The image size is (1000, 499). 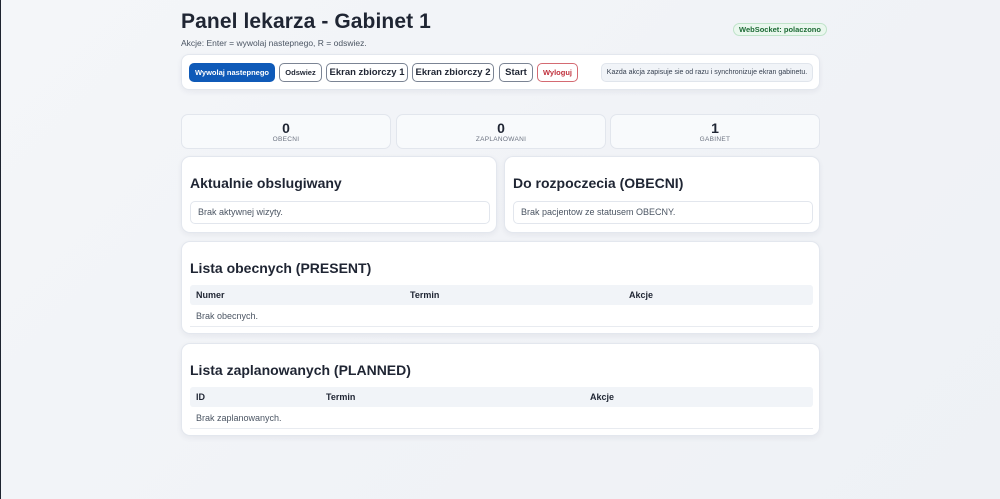 I want to click on present-list-empty: Brak obecnych., so click(x=227, y=316).